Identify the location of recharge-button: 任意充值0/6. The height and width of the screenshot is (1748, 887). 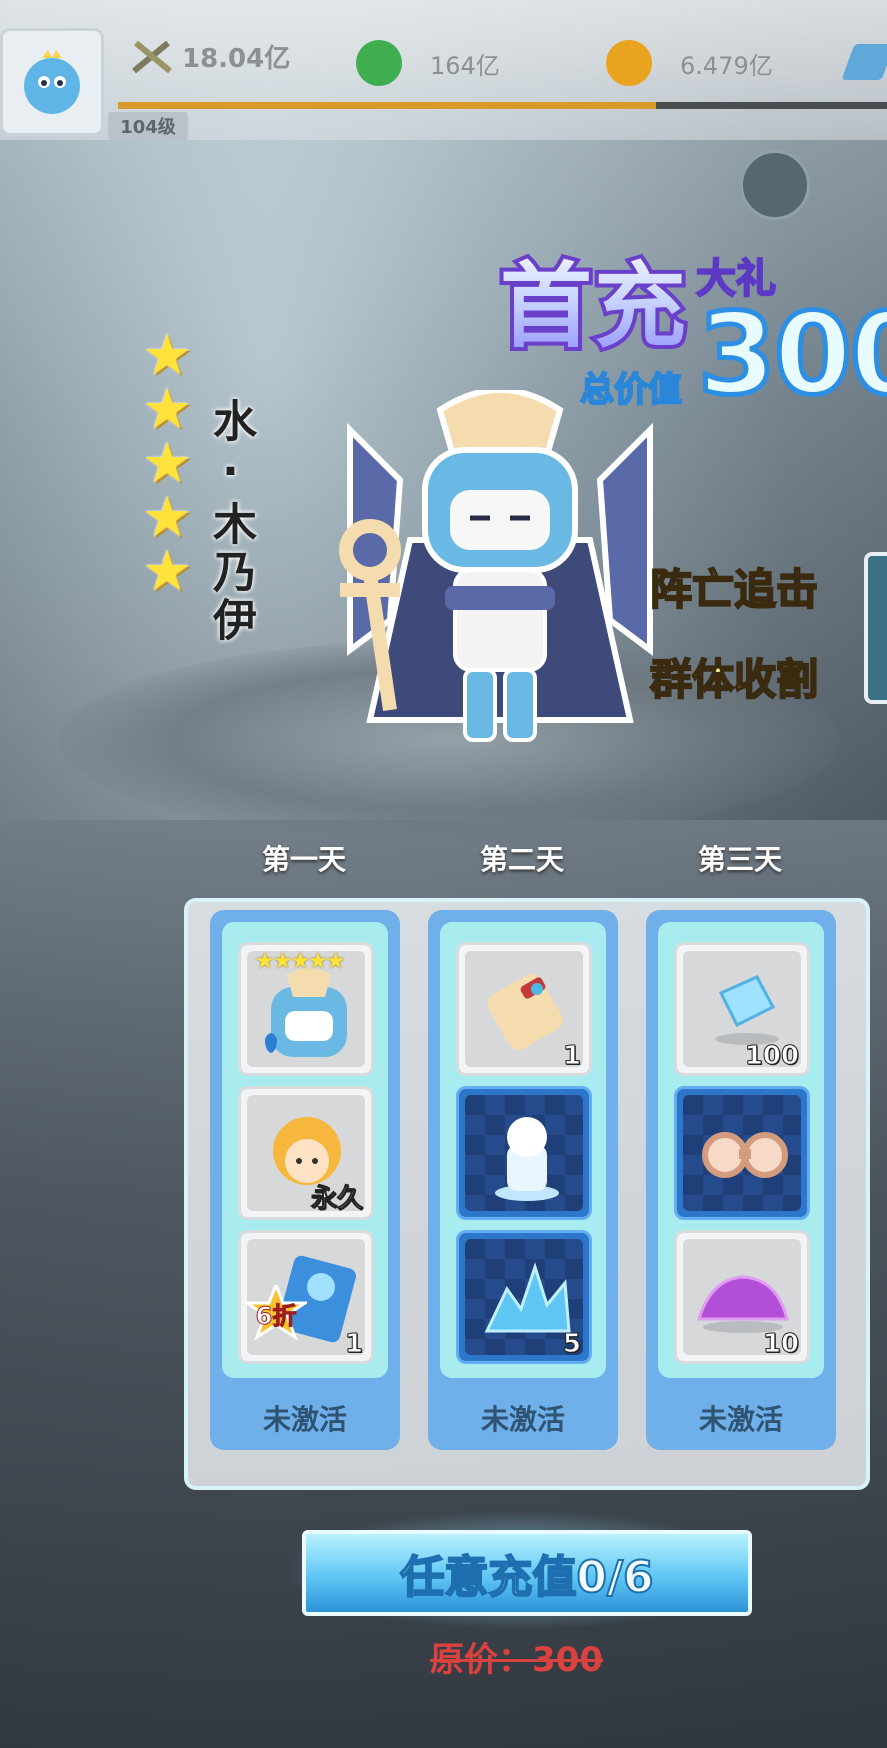
(527, 1573).